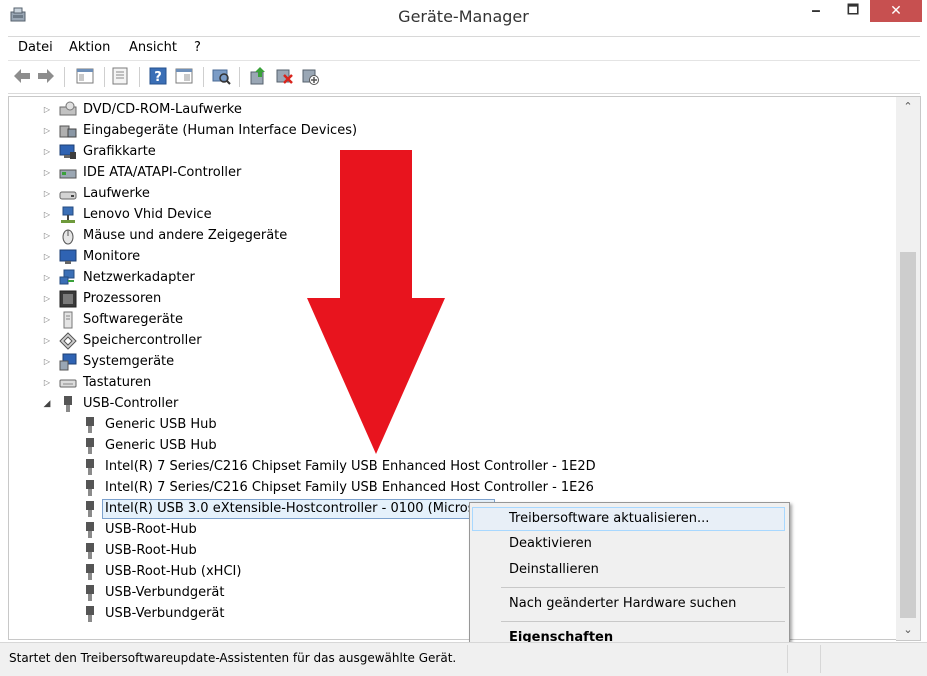 The image size is (927, 676). I want to click on menu-file: Datei, so click(35, 48).